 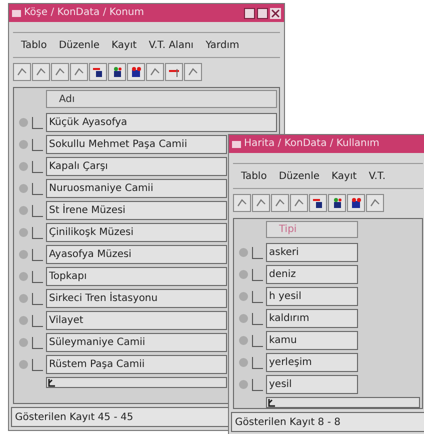 I want to click on table-cell: h yesil, so click(x=312, y=296).